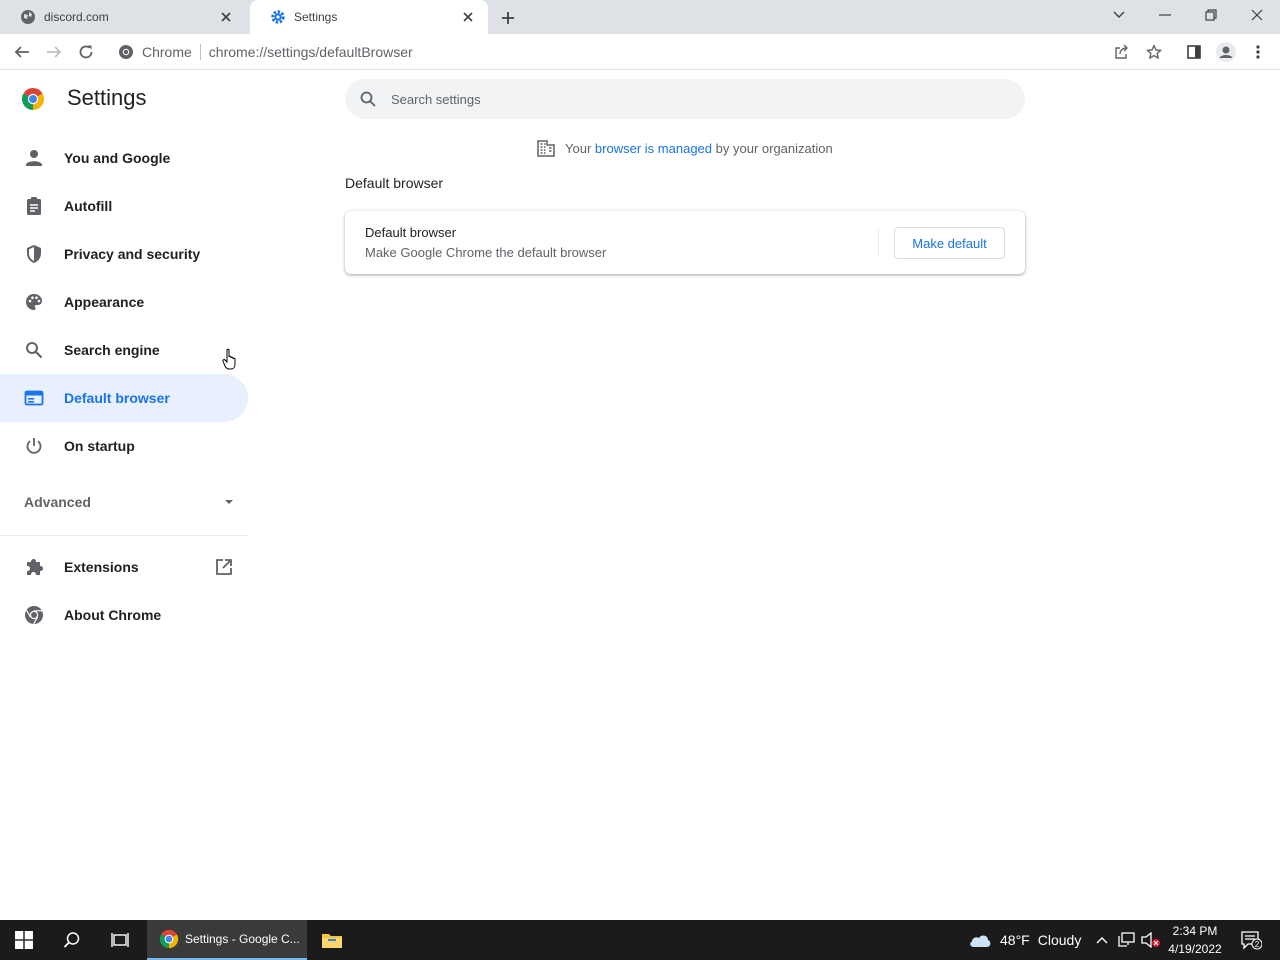 This screenshot has height=960, width=1280. What do you see at coordinates (369, 17) in the screenshot?
I see `tab-settings: Settings` at bounding box center [369, 17].